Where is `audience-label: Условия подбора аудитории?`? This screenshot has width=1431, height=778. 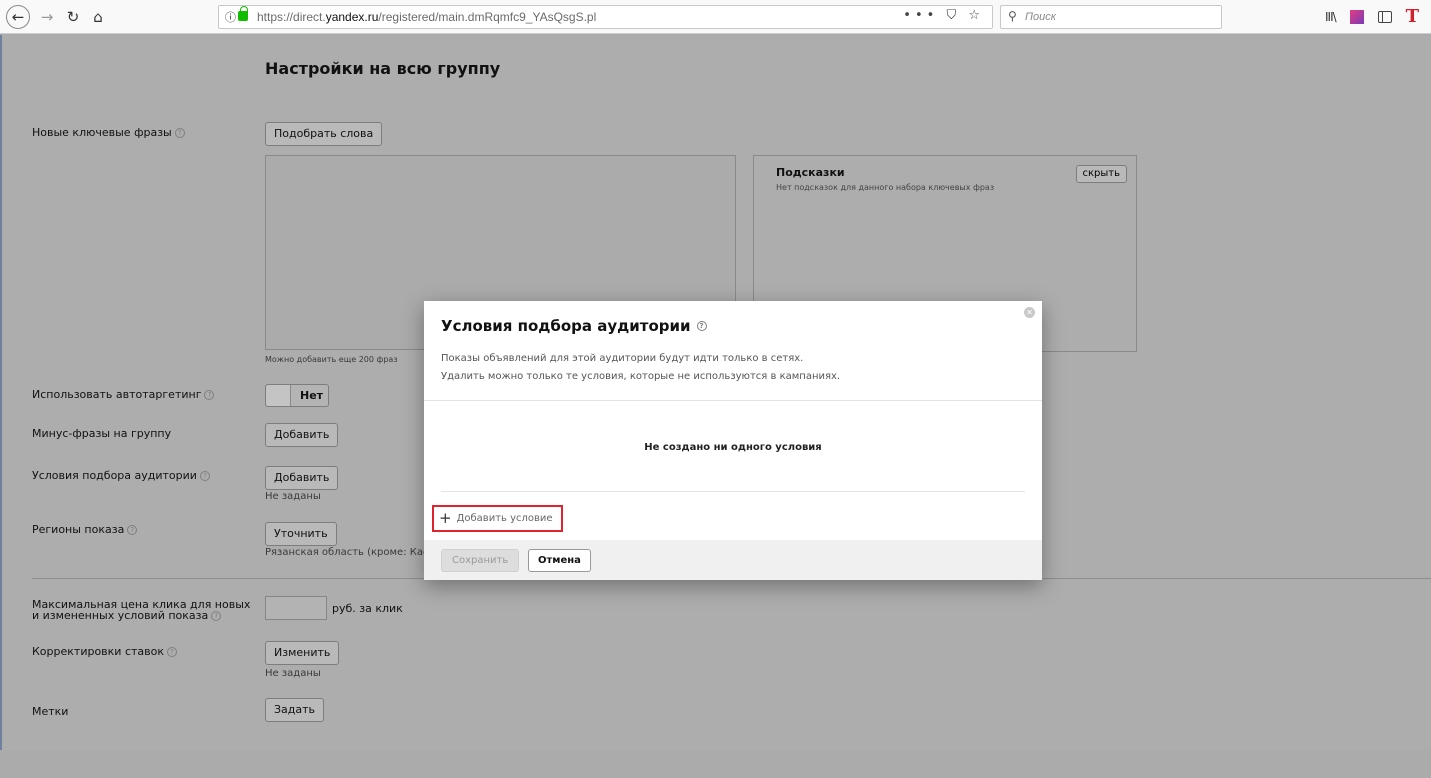 audience-label: Условия подбора аудитории? is located at coordinates (121, 475).